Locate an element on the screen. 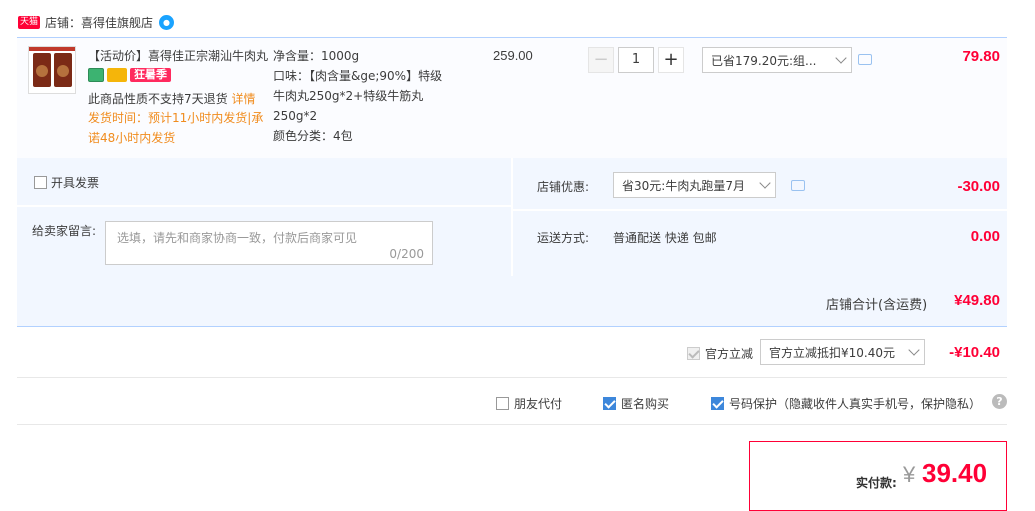 This screenshot has width=1035, height=511. no-return-notice: 此商品性质不支持7天退货 详情 is located at coordinates (171, 99).